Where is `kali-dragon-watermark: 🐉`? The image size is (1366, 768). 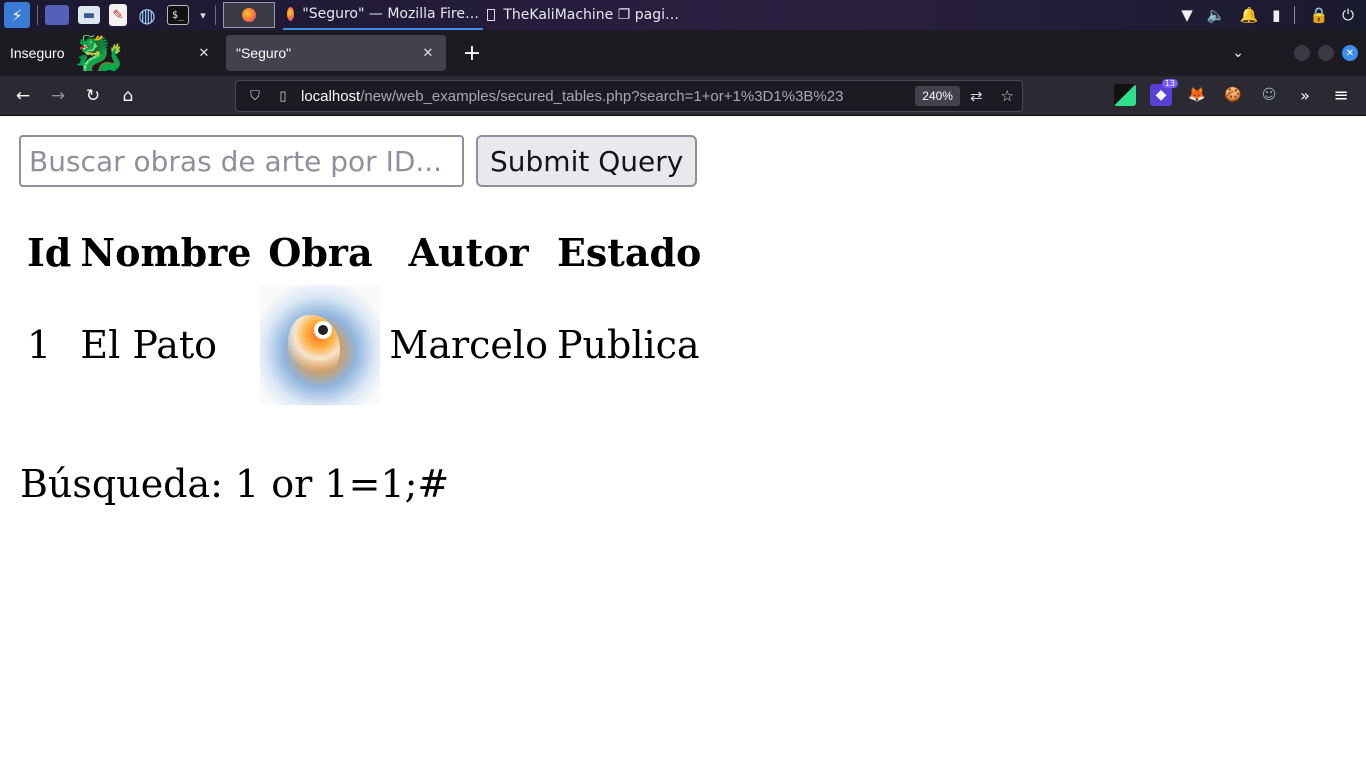
kali-dragon-watermark: 🐉 is located at coordinates (99, 53).